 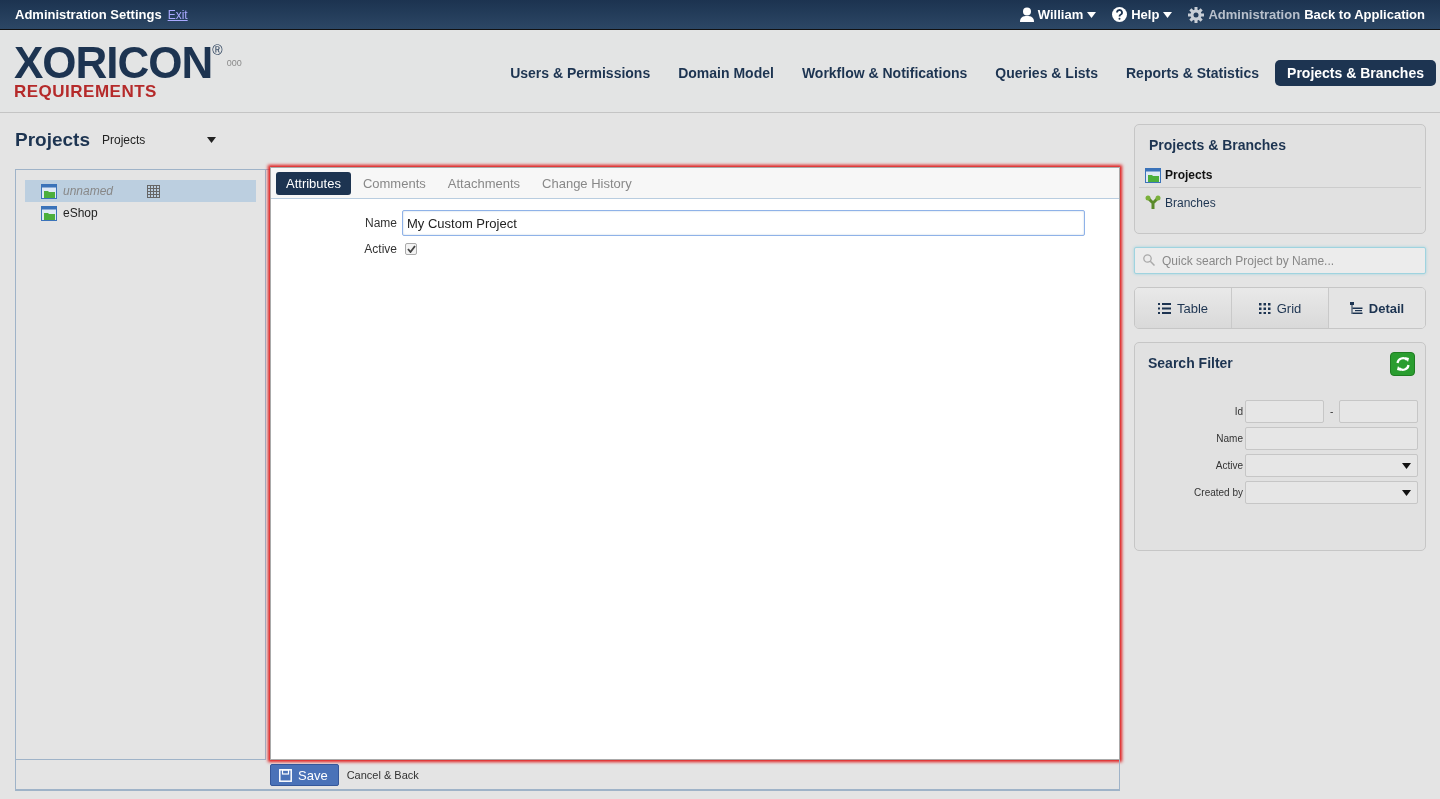 I want to click on card-title: Search Filter, so click(x=1190, y=363).